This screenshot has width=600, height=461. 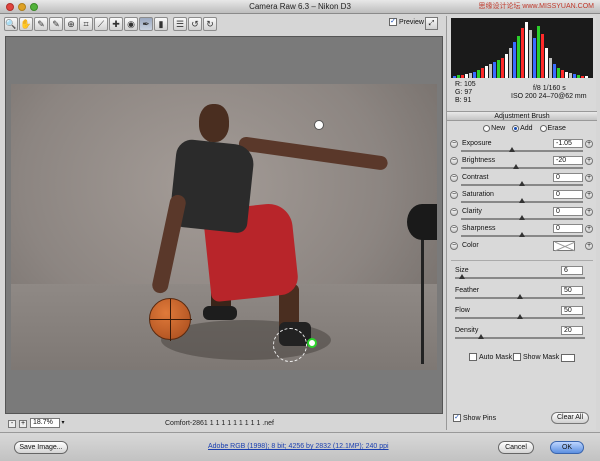 What do you see at coordinates (454, 178) in the screenshot?
I see `contrast-minus-button: −` at bounding box center [454, 178].